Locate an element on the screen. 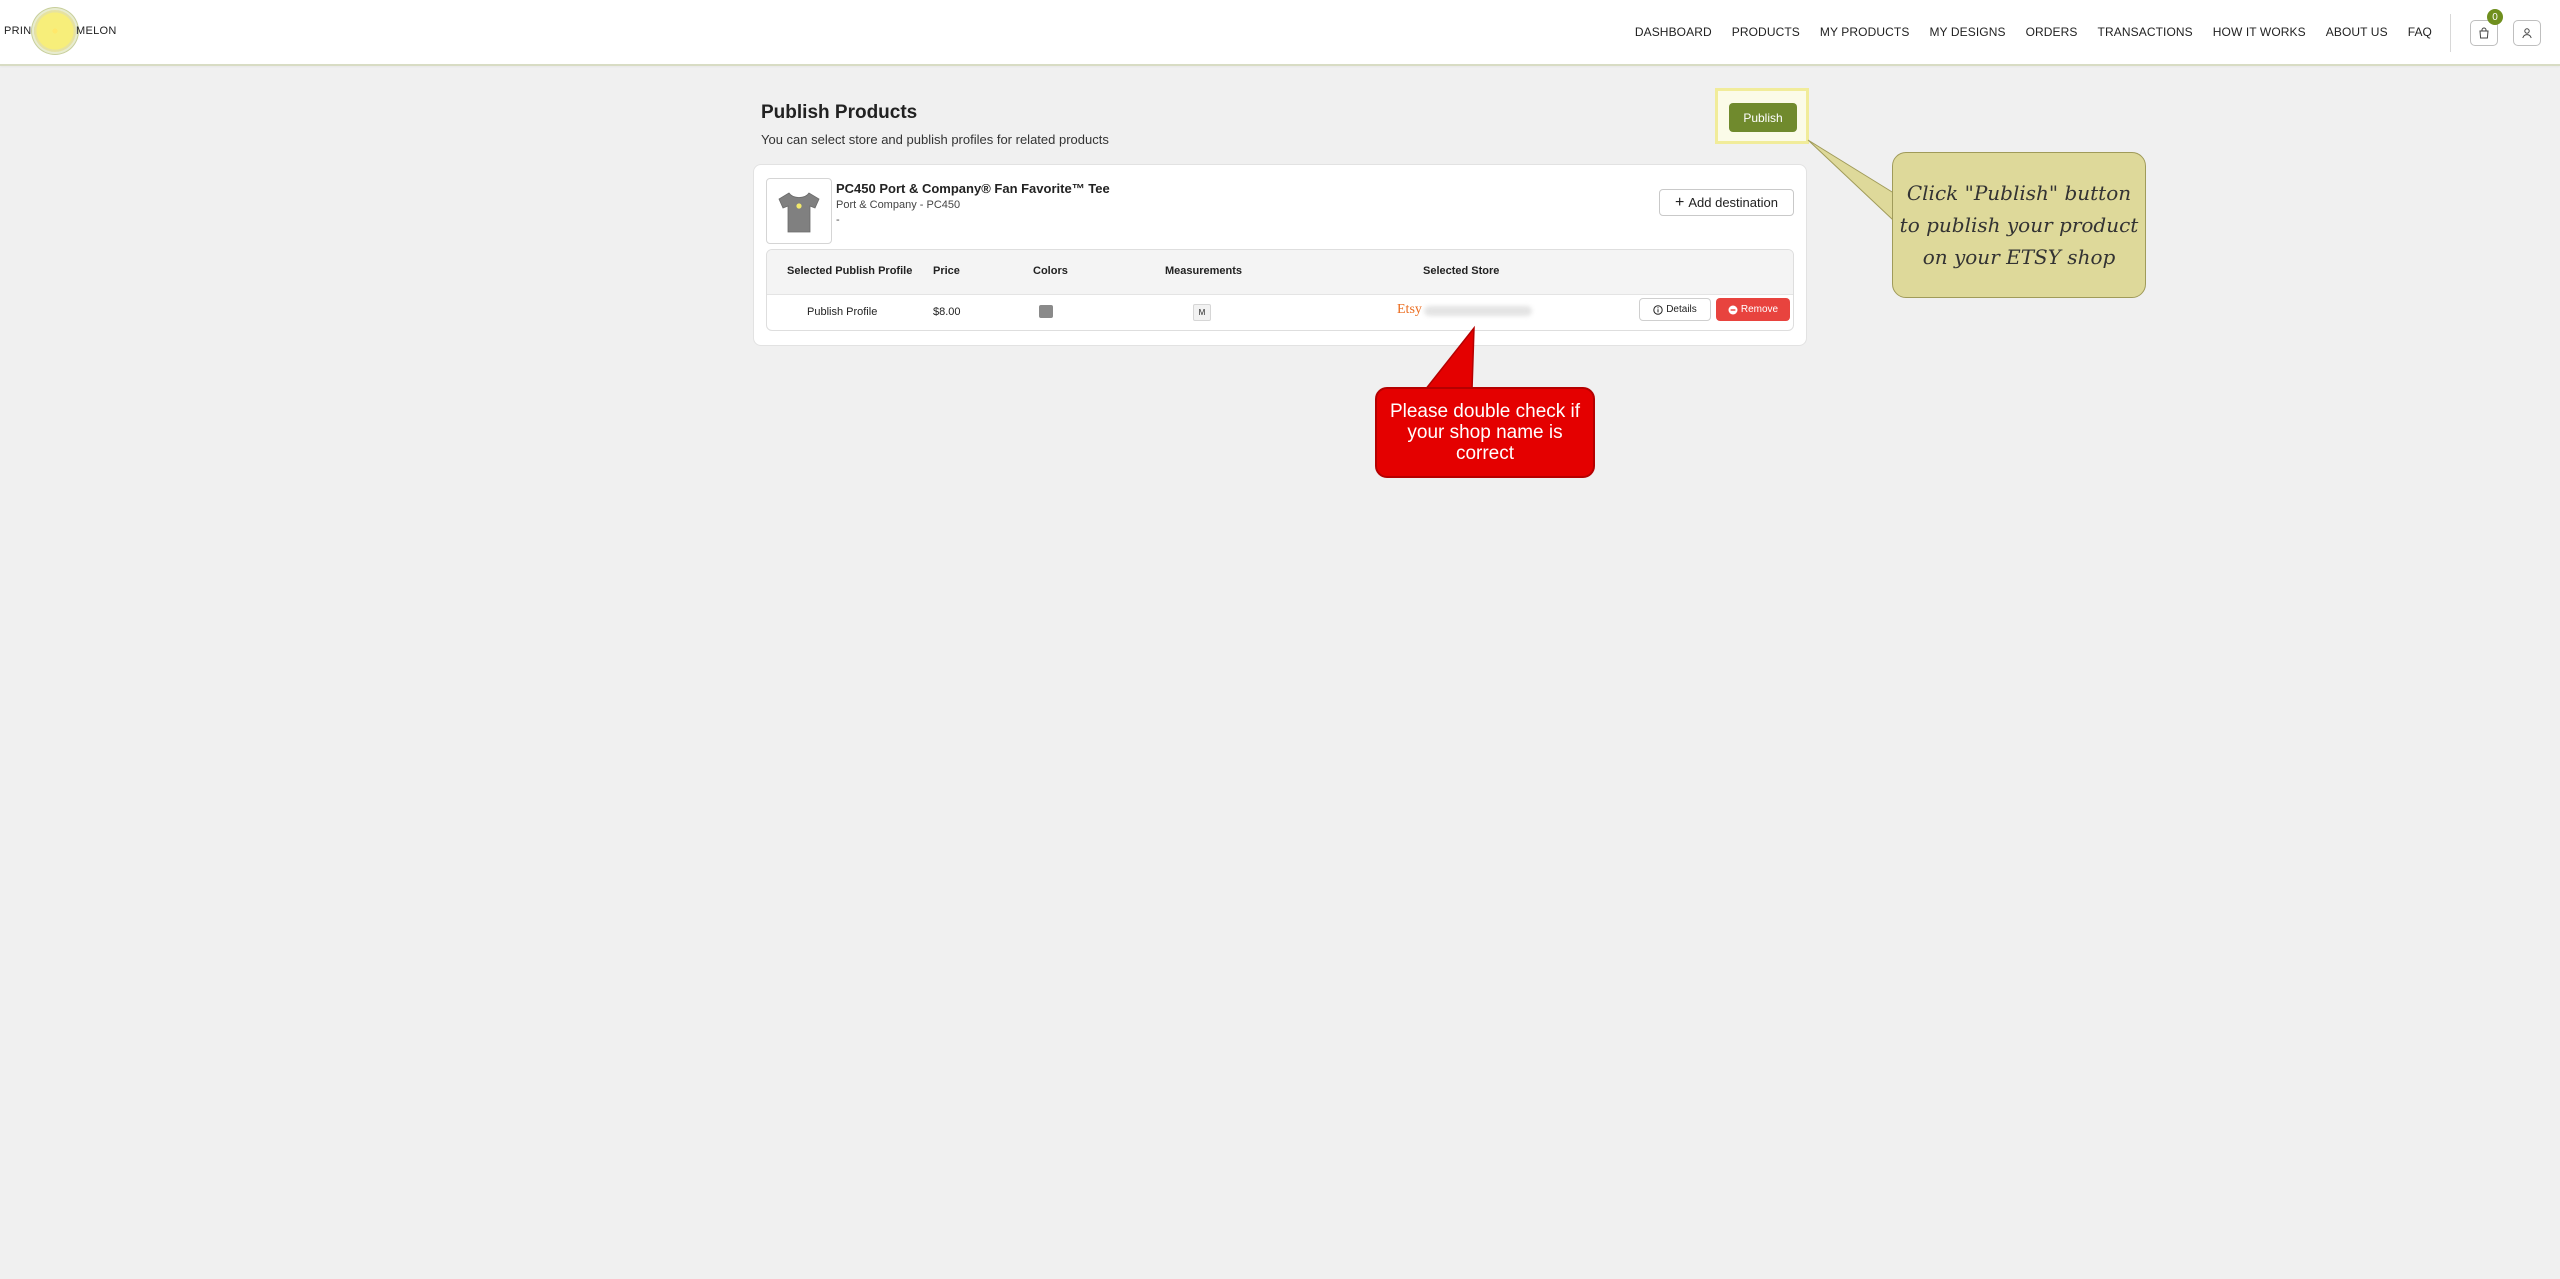  nav-dashboard: DASHBOARD is located at coordinates (1673, 32).